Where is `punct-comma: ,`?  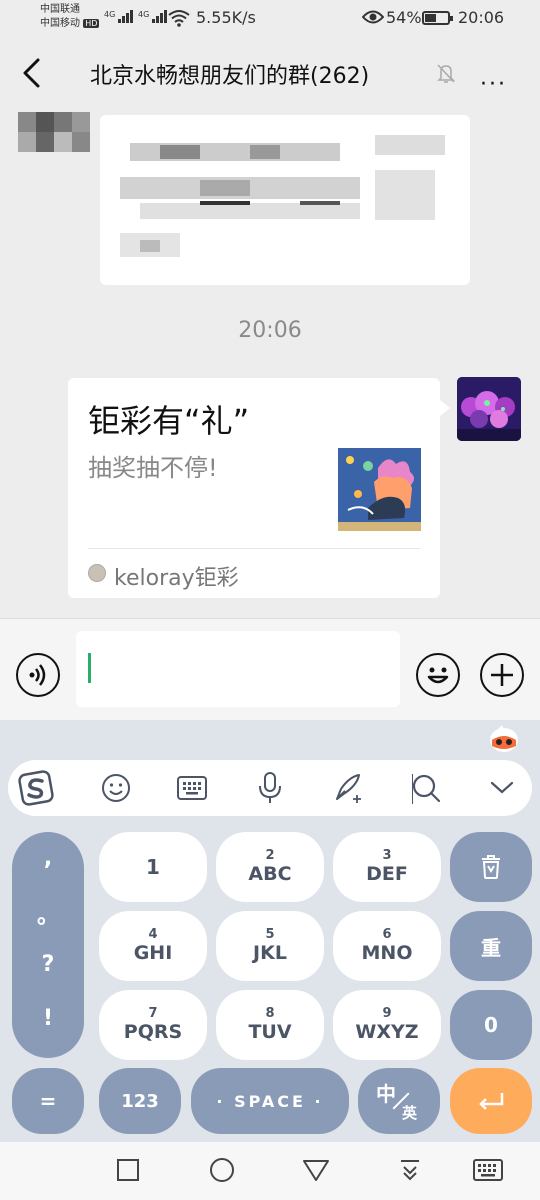 punct-comma: , is located at coordinates (48, 858).